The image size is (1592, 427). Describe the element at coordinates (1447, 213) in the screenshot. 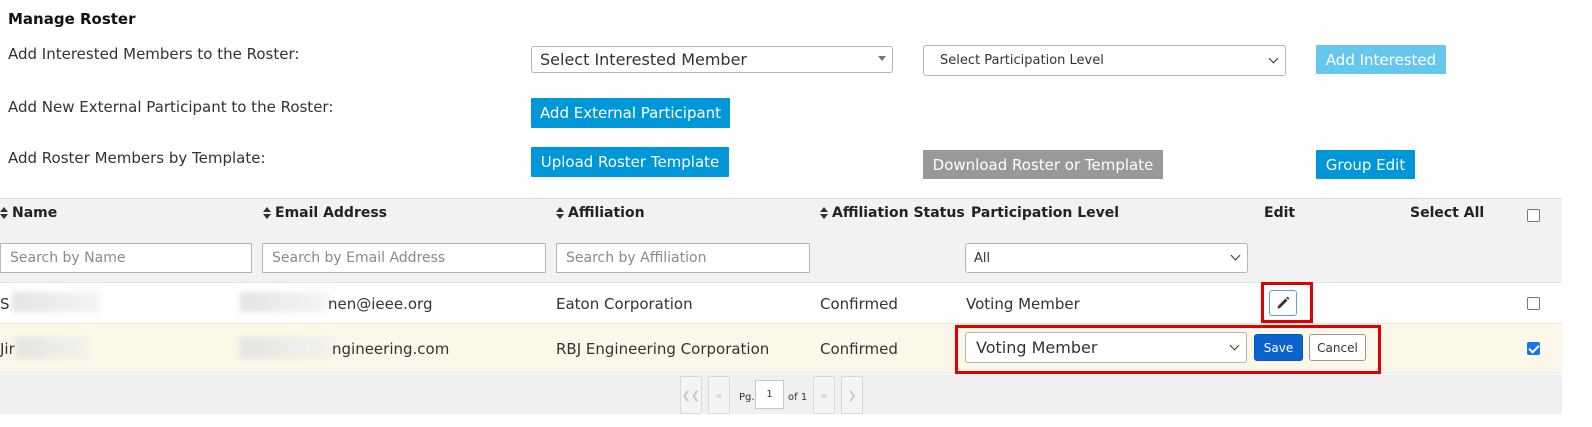

I see `column-header-select-all: Select All` at that location.